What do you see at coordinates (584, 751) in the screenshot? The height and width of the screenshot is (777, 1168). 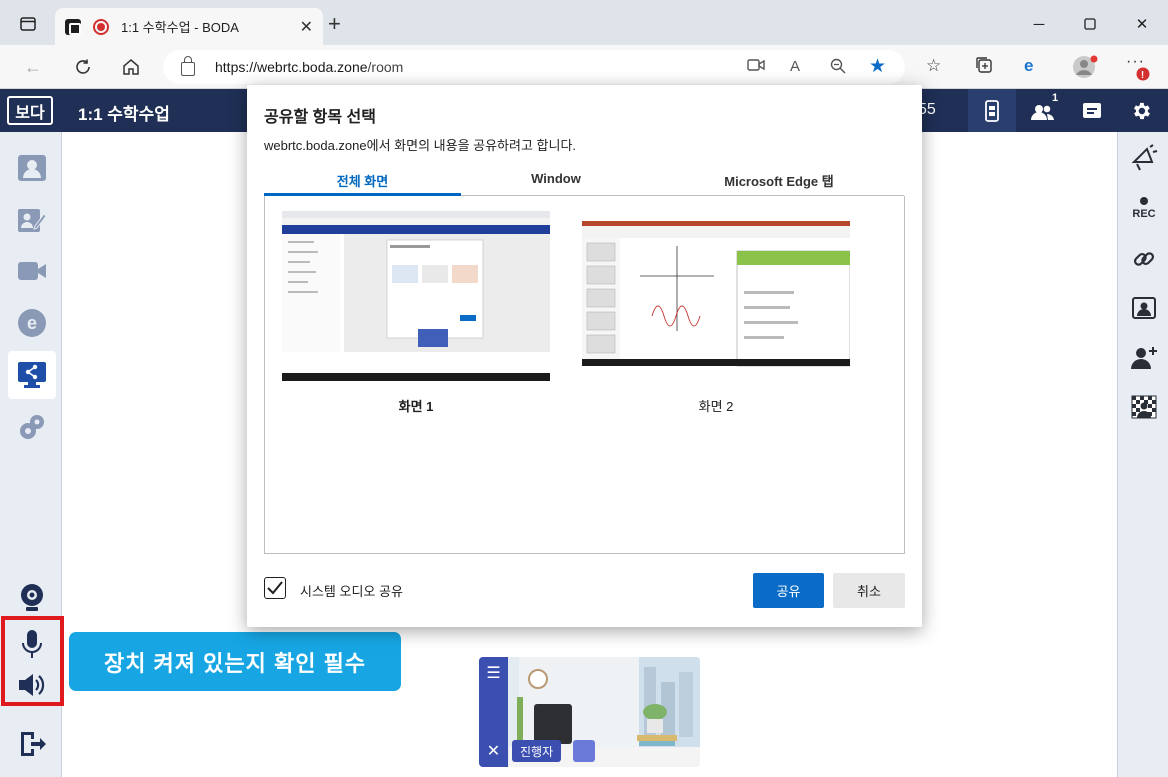 I see `host-mic-icon` at bounding box center [584, 751].